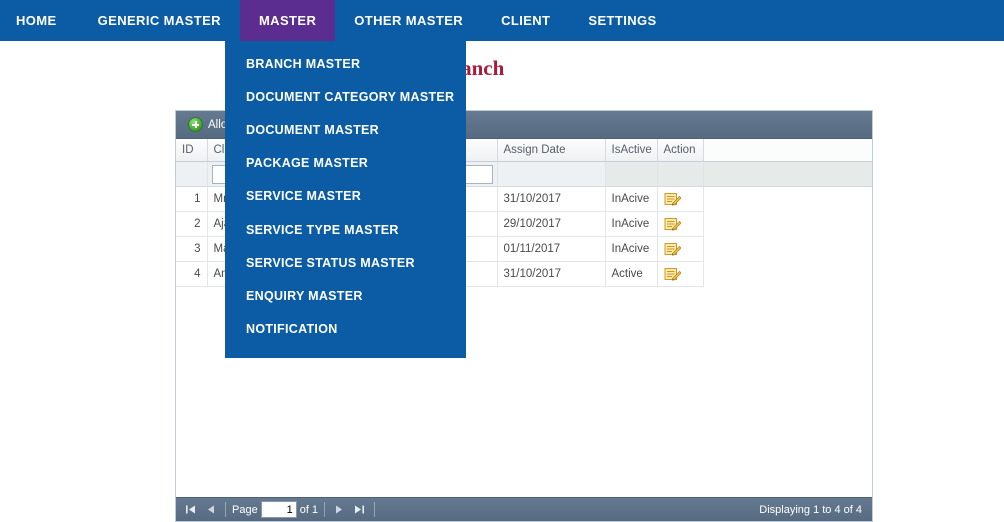  Describe the element at coordinates (192, 199) in the screenshot. I see `cell-id: 1` at that location.